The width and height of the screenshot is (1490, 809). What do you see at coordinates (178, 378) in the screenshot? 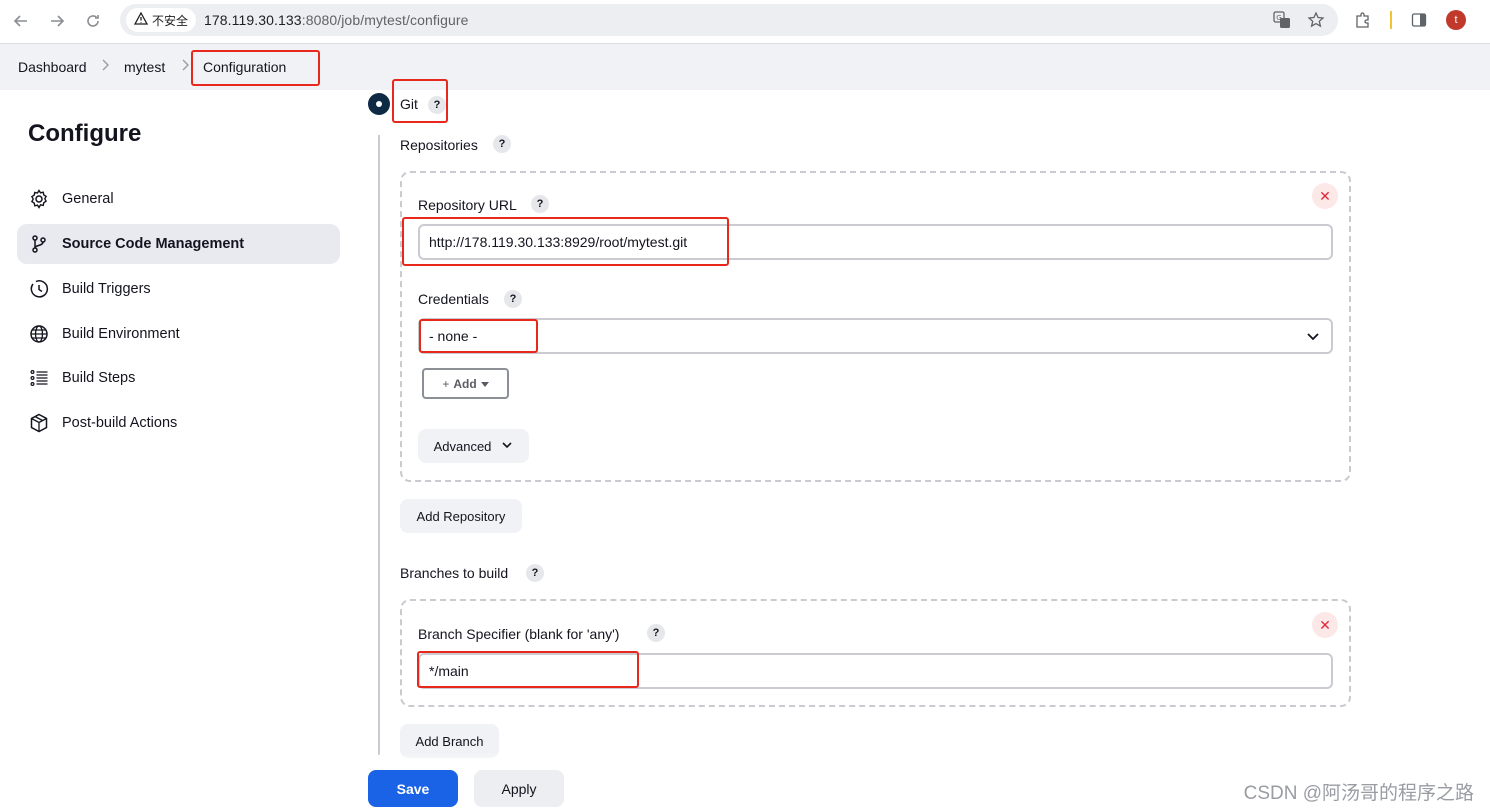
I see `sidebar-item-build-steps: Build Steps` at bounding box center [178, 378].